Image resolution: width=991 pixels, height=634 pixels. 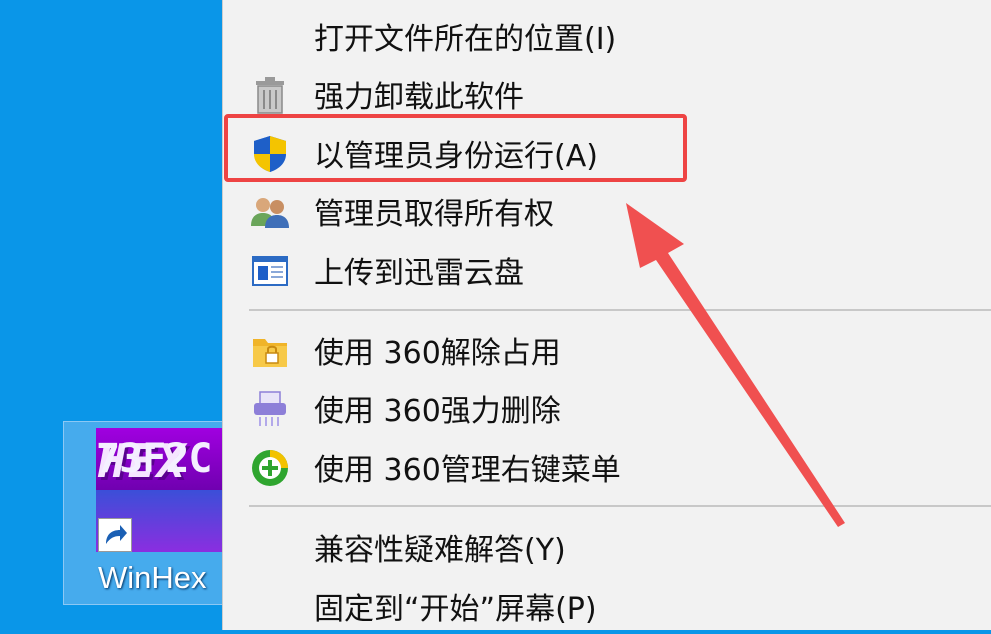 What do you see at coordinates (437, 353) in the screenshot?
I see `menu-item-label: 使用 360解除占用` at bounding box center [437, 353].